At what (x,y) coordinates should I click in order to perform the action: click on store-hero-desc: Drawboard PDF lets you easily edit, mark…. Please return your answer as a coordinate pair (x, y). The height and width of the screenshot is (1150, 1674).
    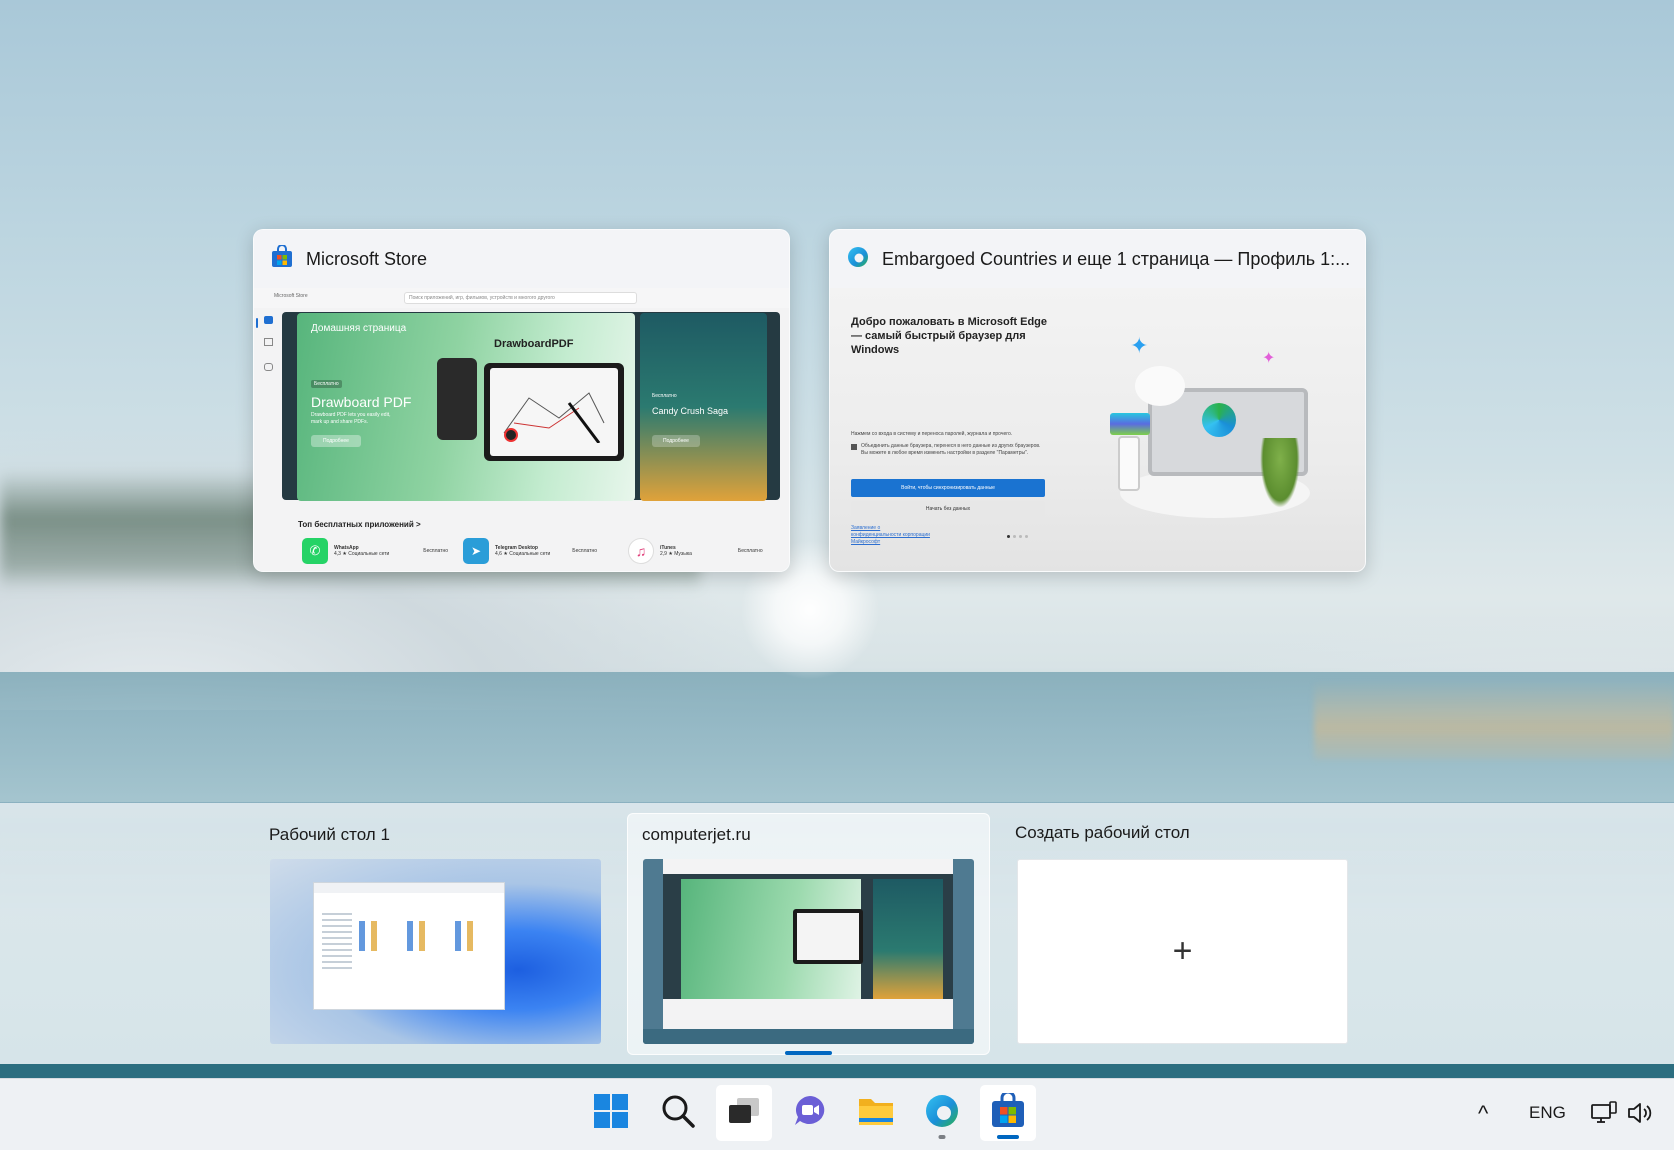
    Looking at the image, I should click on (351, 418).